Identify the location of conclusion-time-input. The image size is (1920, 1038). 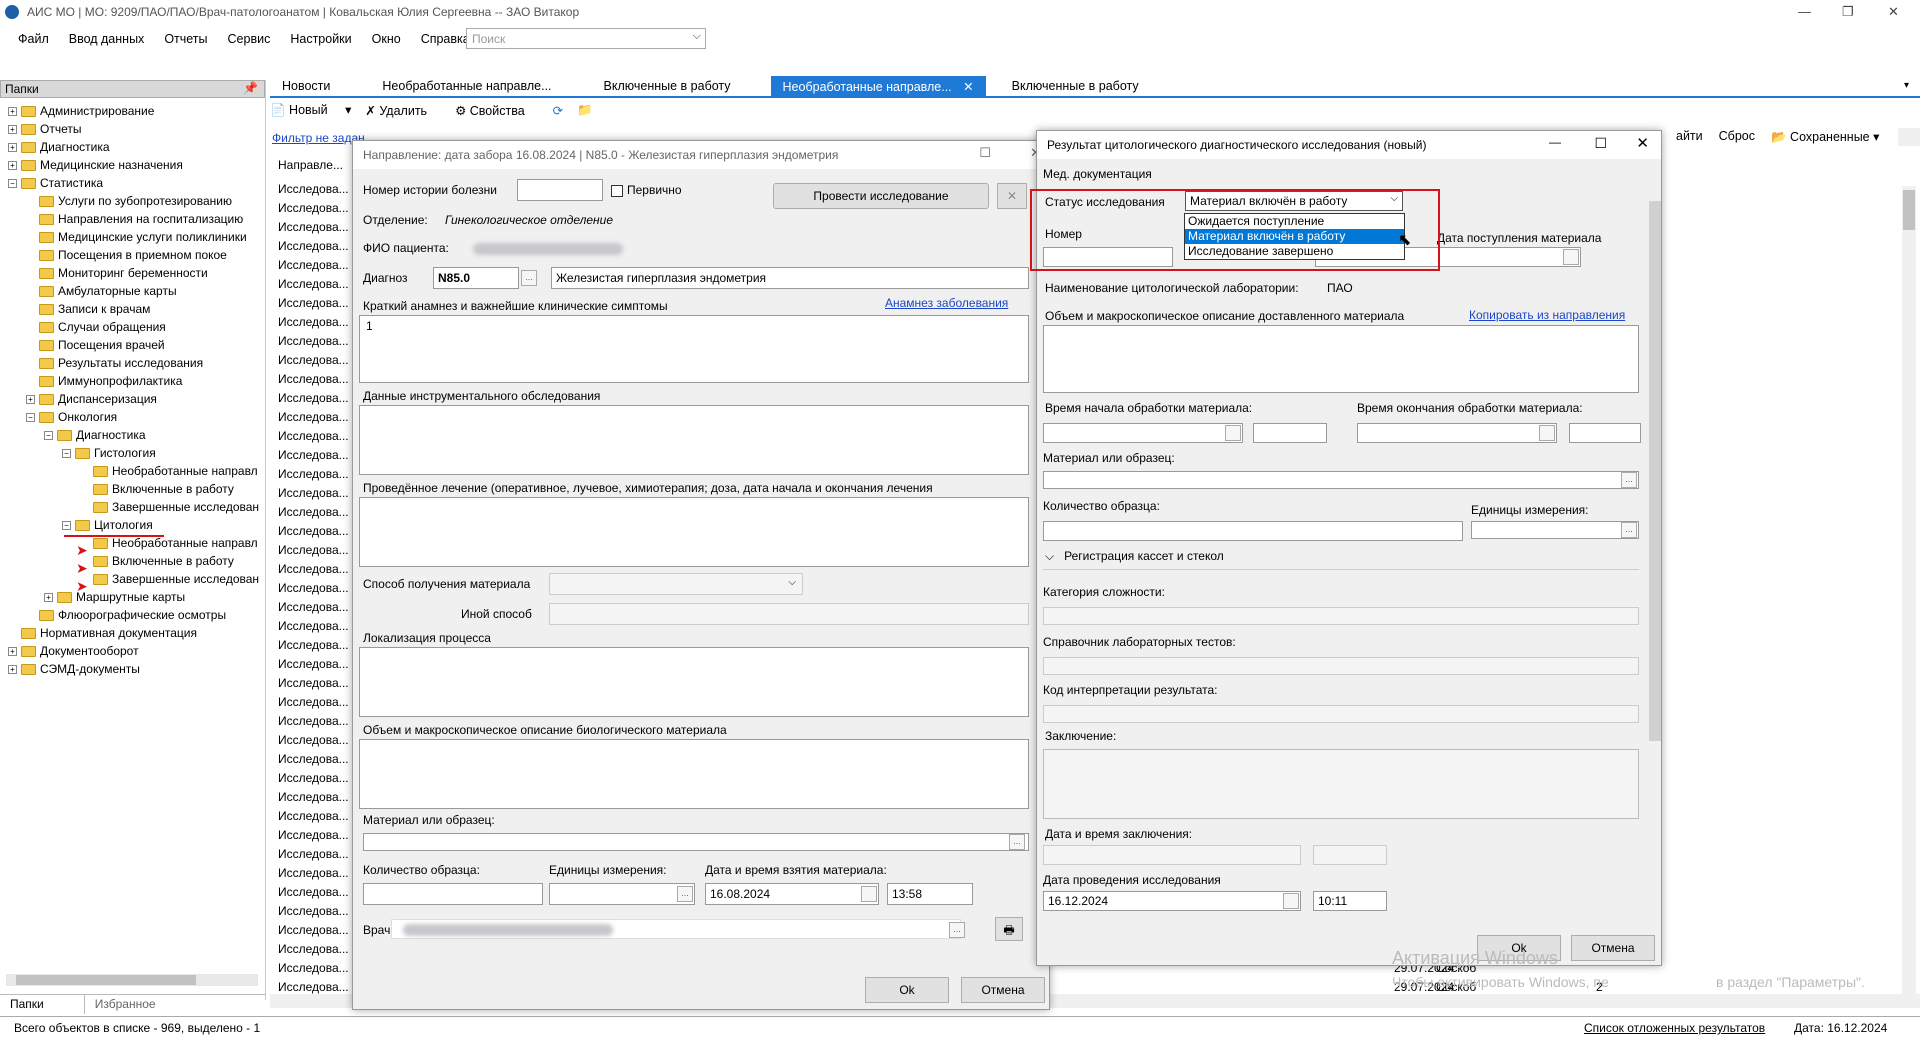
(1350, 855).